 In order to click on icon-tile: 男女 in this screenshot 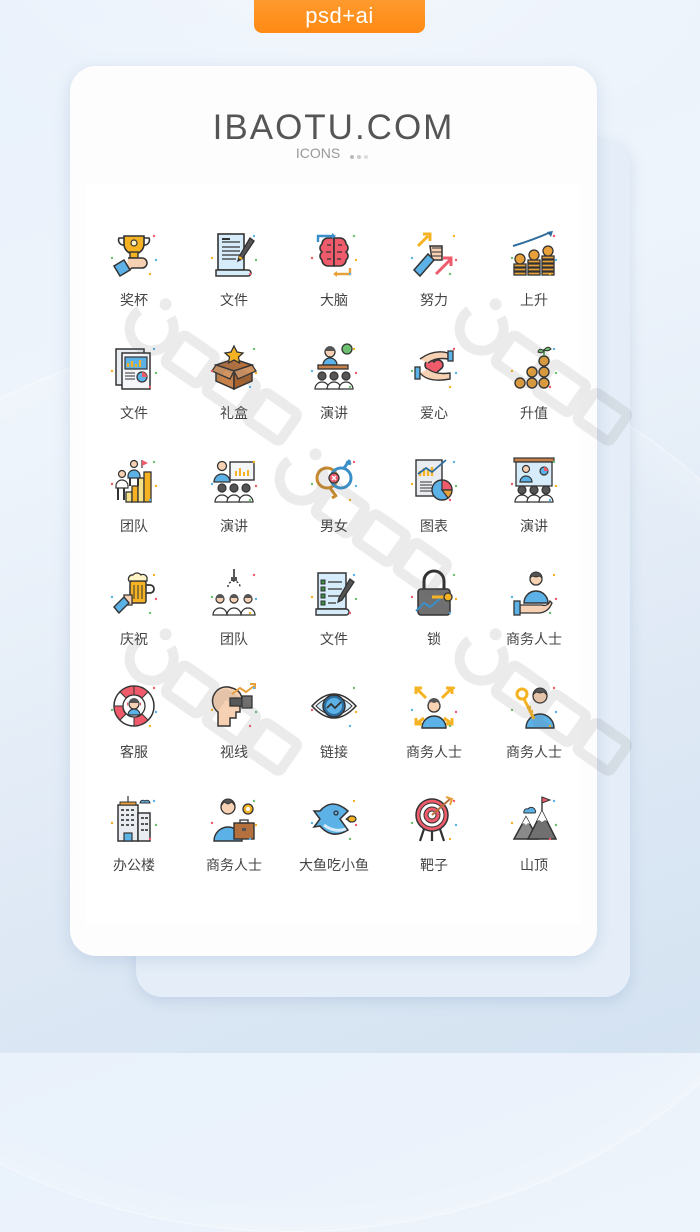, I will do `click(334, 506)`.